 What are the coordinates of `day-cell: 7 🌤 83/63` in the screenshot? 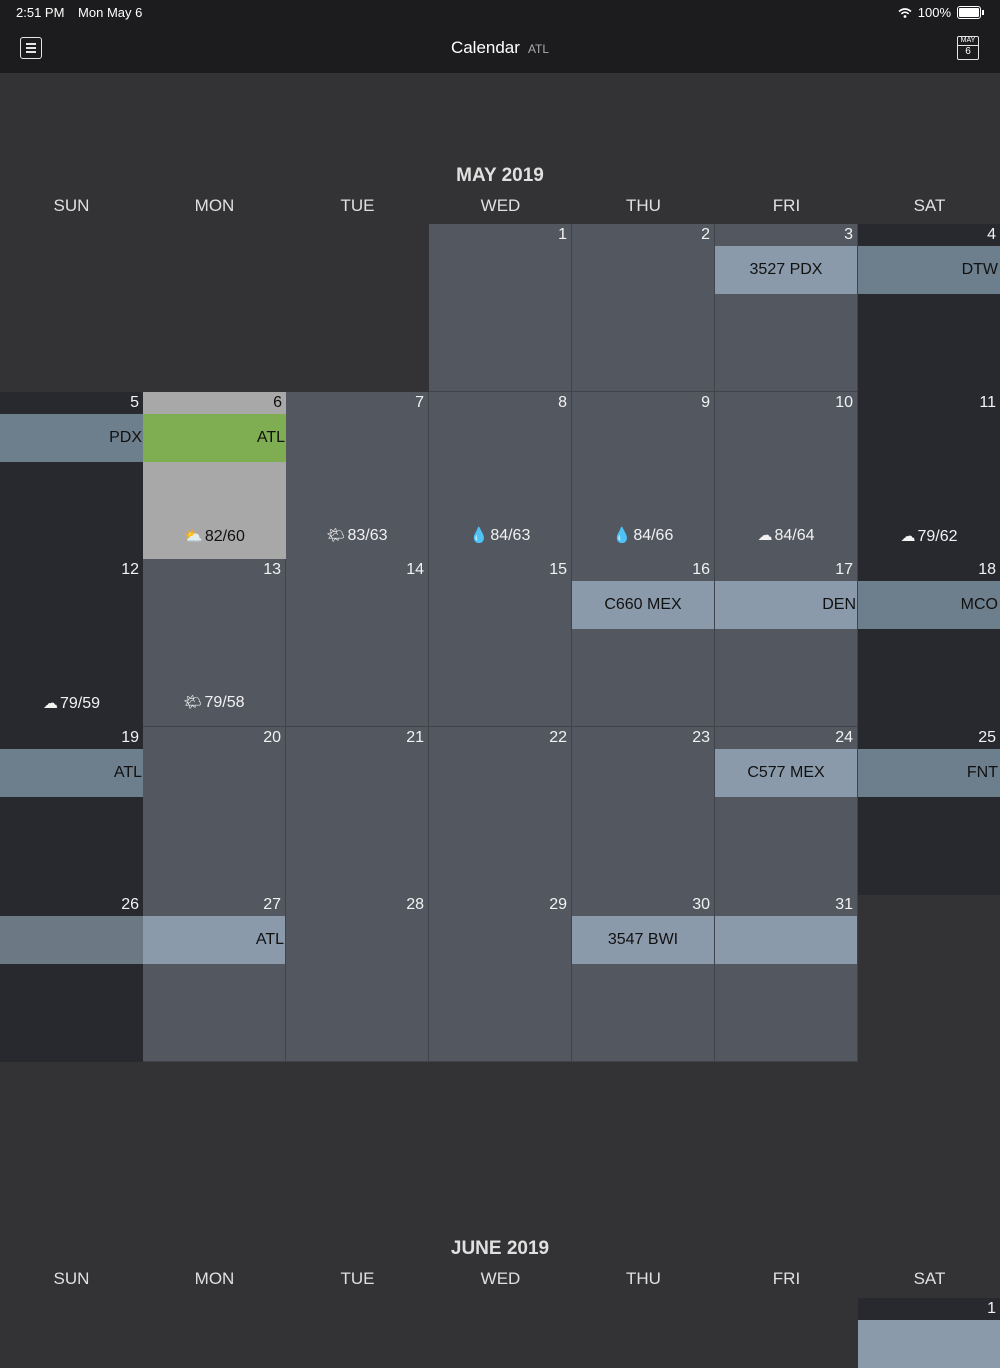 It's located at (357, 476).